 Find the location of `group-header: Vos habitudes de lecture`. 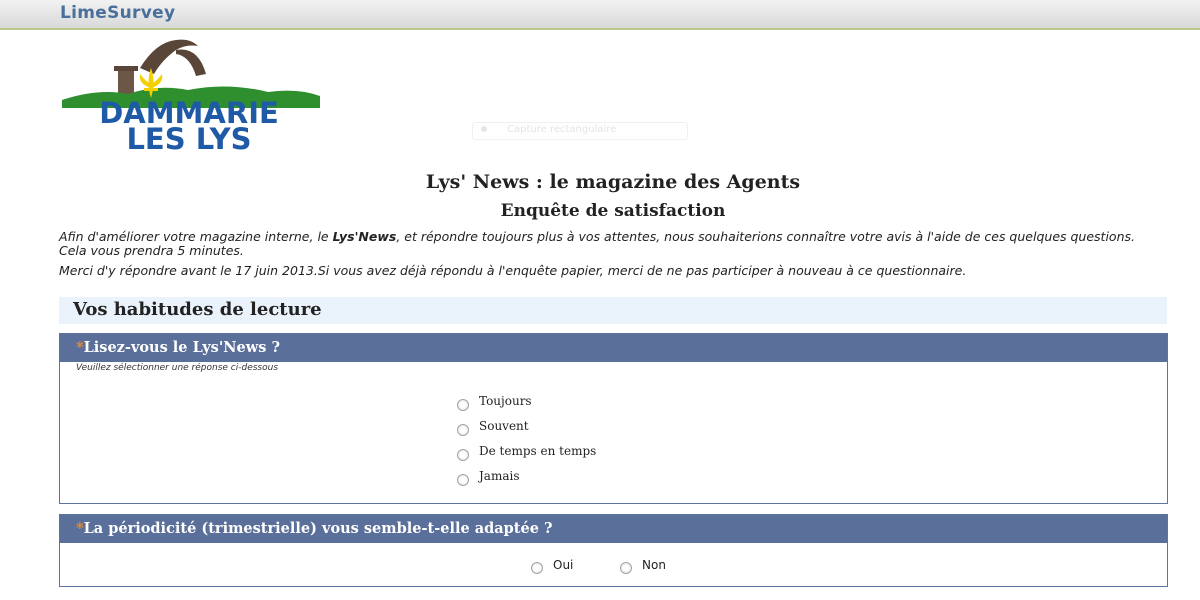

group-header: Vos habitudes de lecture is located at coordinates (613, 310).